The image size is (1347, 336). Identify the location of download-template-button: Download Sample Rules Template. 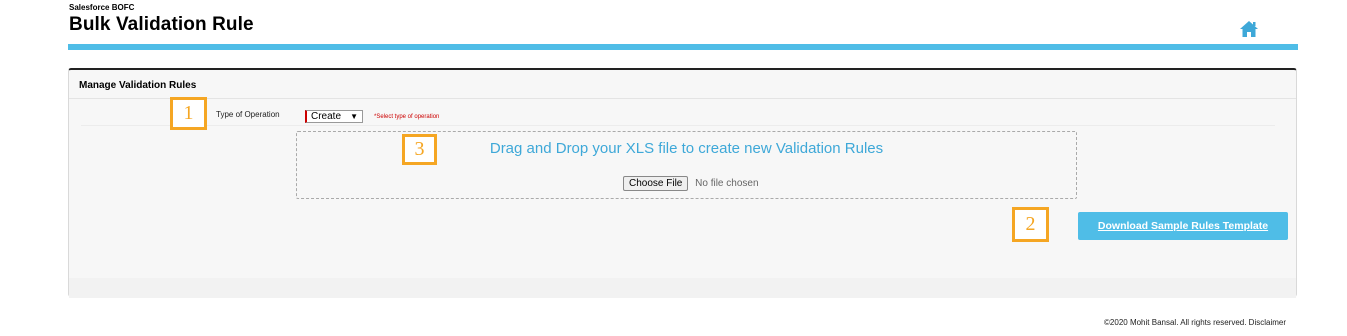
(1183, 226).